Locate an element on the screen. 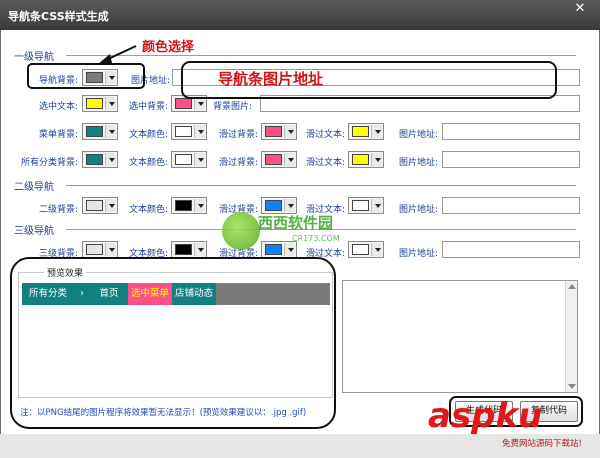 The height and width of the screenshot is (458, 600). watermark-aspku-text: aspku is located at coordinates (485, 416).